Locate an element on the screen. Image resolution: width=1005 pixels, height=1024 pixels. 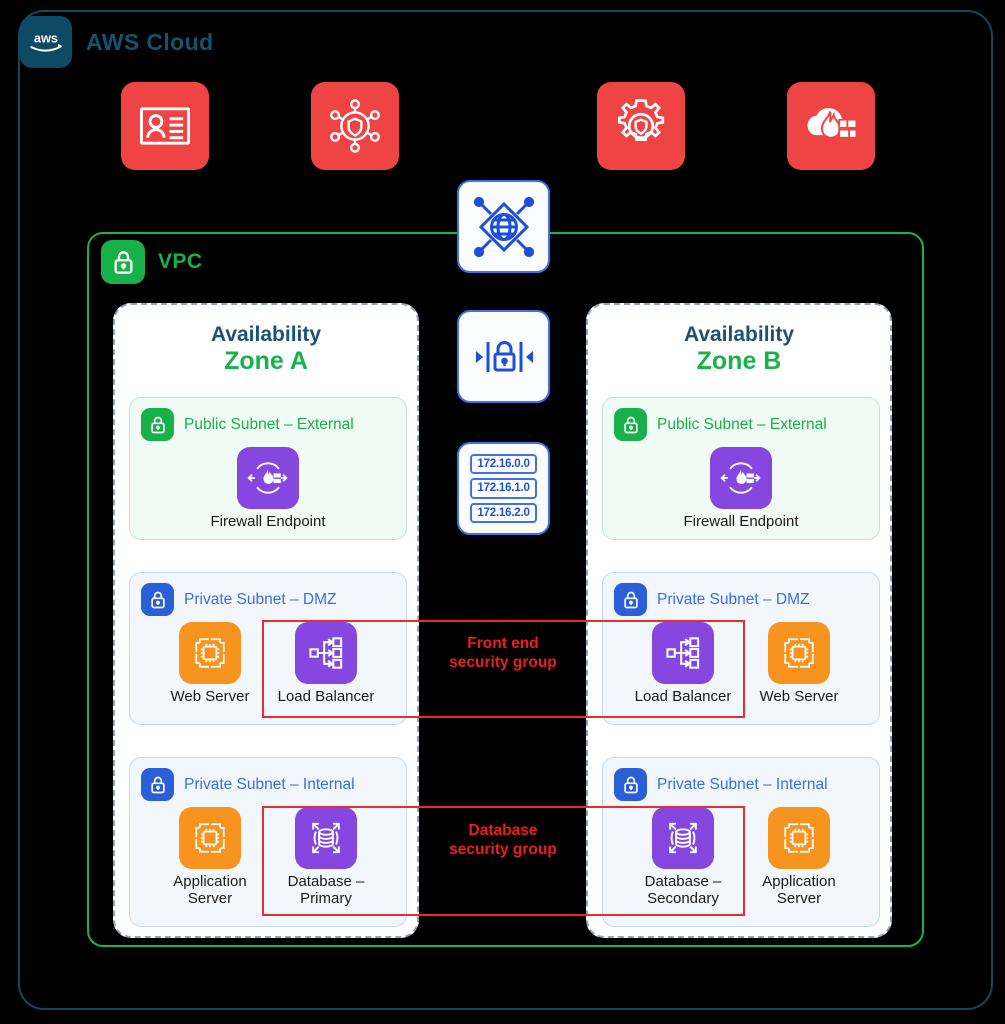
vpc-title: VPC is located at coordinates (180, 261).